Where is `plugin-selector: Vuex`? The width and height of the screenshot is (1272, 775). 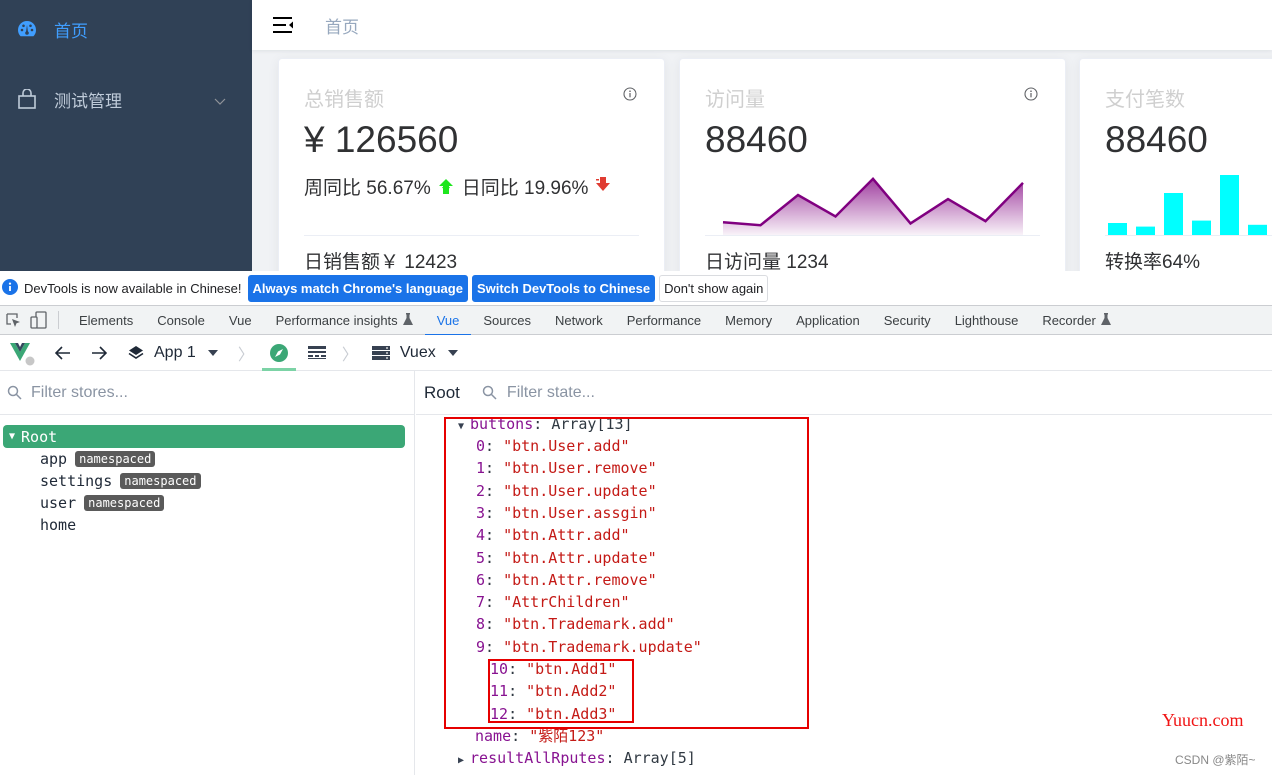
plugin-selector: Vuex is located at coordinates (414, 353).